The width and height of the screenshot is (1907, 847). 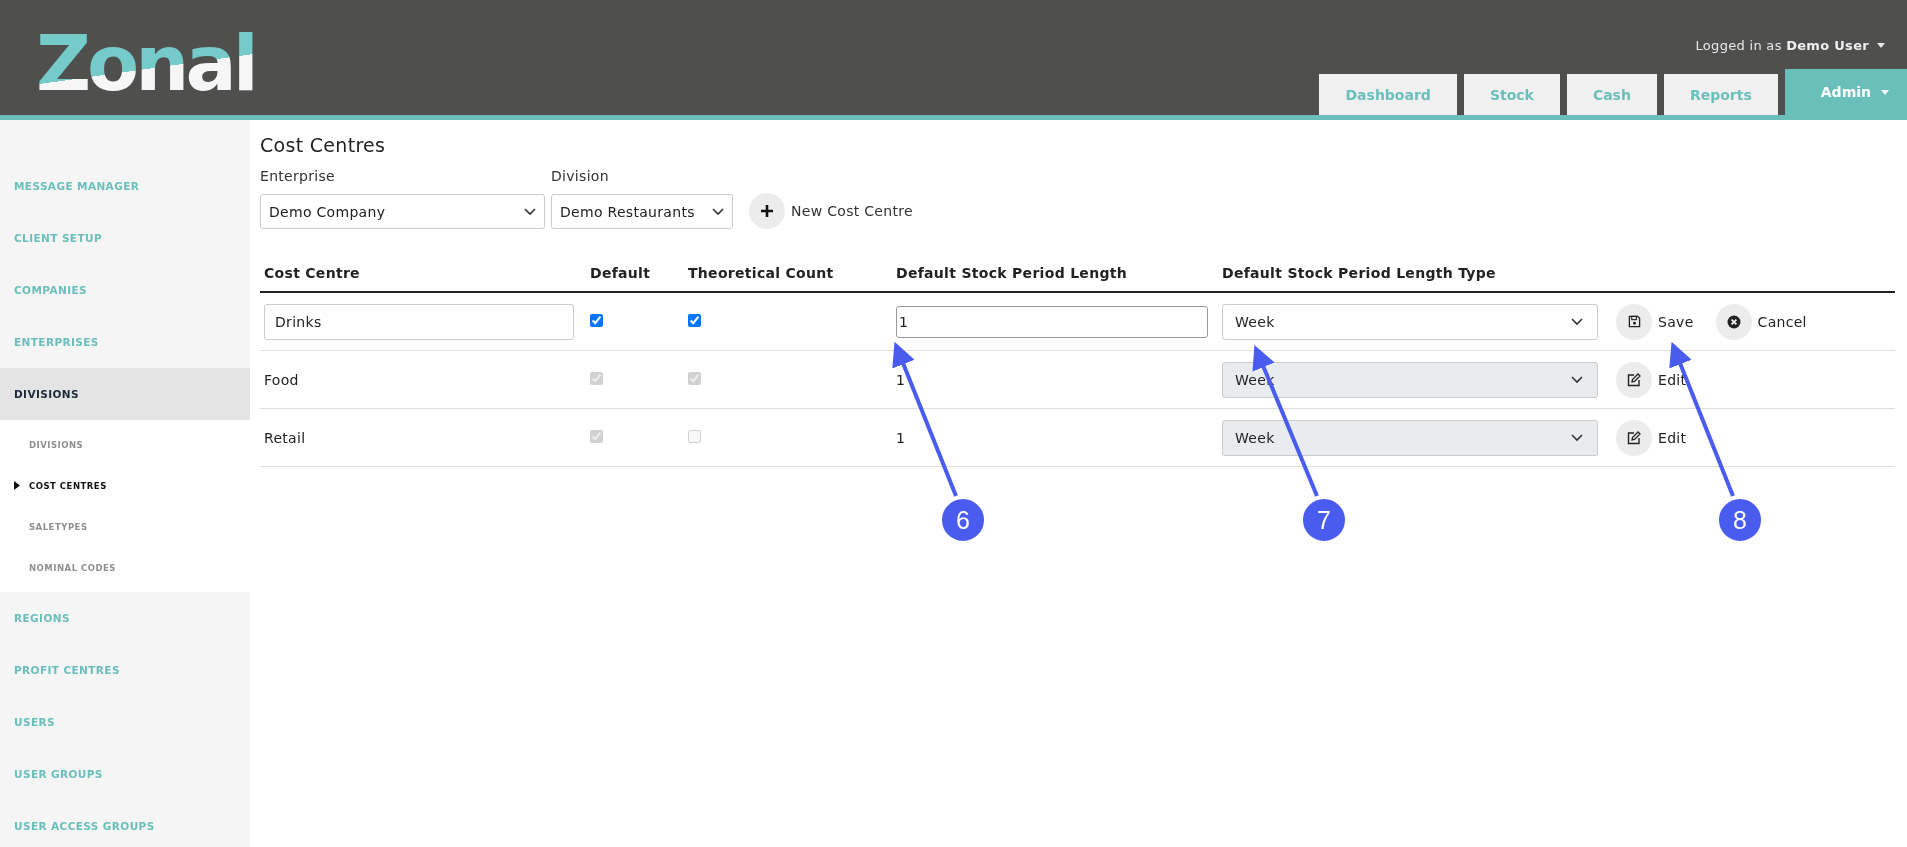 What do you see at coordinates (402, 211) in the screenshot?
I see `dropdown-select: Demo Company` at bounding box center [402, 211].